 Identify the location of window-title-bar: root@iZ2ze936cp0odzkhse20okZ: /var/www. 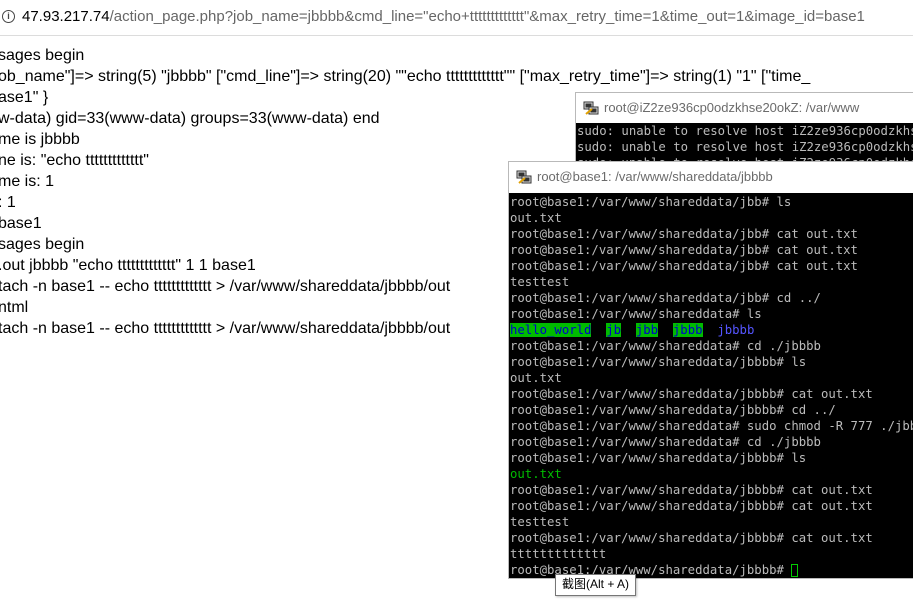
(744, 108).